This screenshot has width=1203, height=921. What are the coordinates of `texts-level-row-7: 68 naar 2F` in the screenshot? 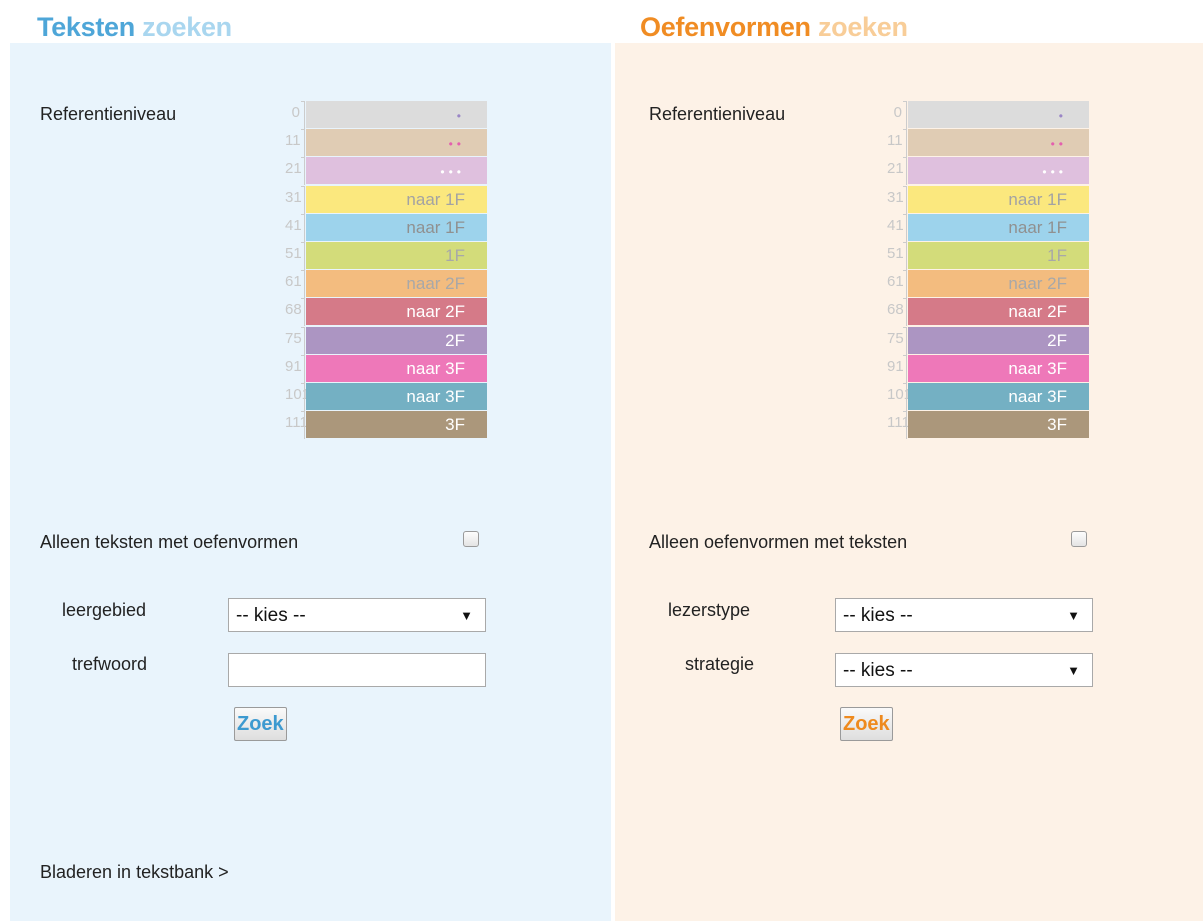 It's located at (386, 312).